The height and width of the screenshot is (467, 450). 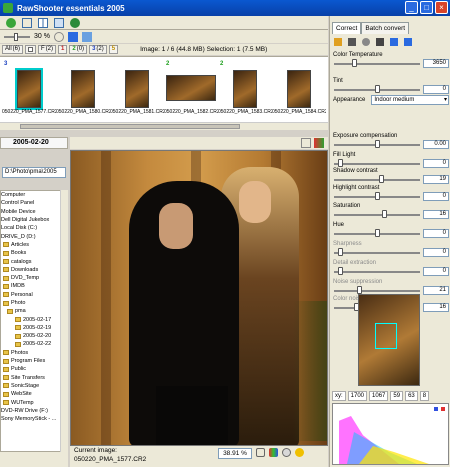 What do you see at coordinates (34, 378) in the screenshot?
I see `tree-item: Site Transfers` at bounding box center [34, 378].